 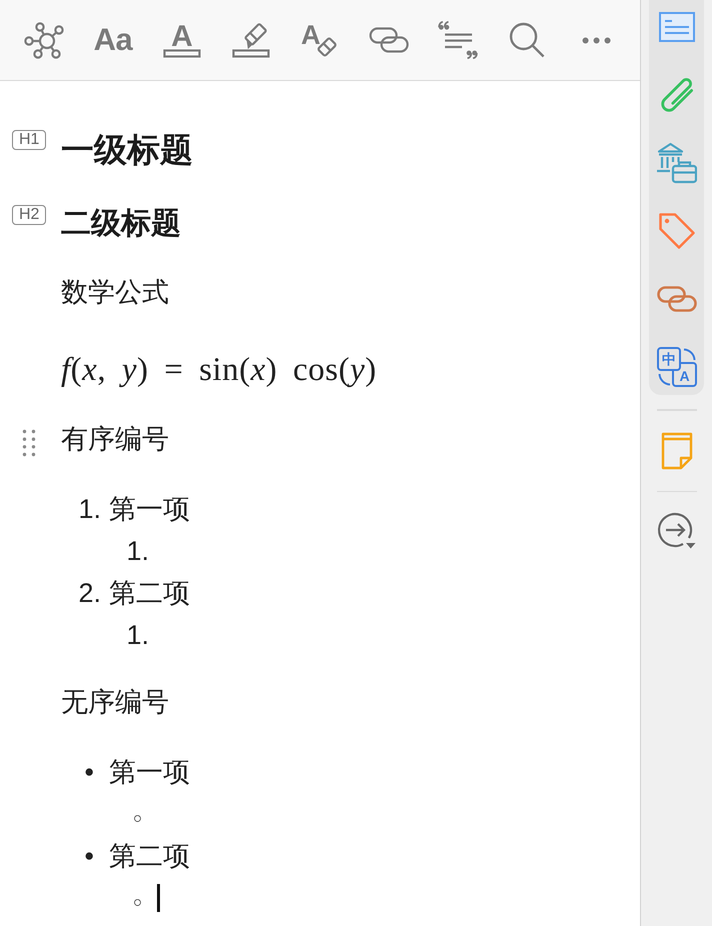 What do you see at coordinates (44, 40) in the screenshot?
I see `mind-map-icon` at bounding box center [44, 40].